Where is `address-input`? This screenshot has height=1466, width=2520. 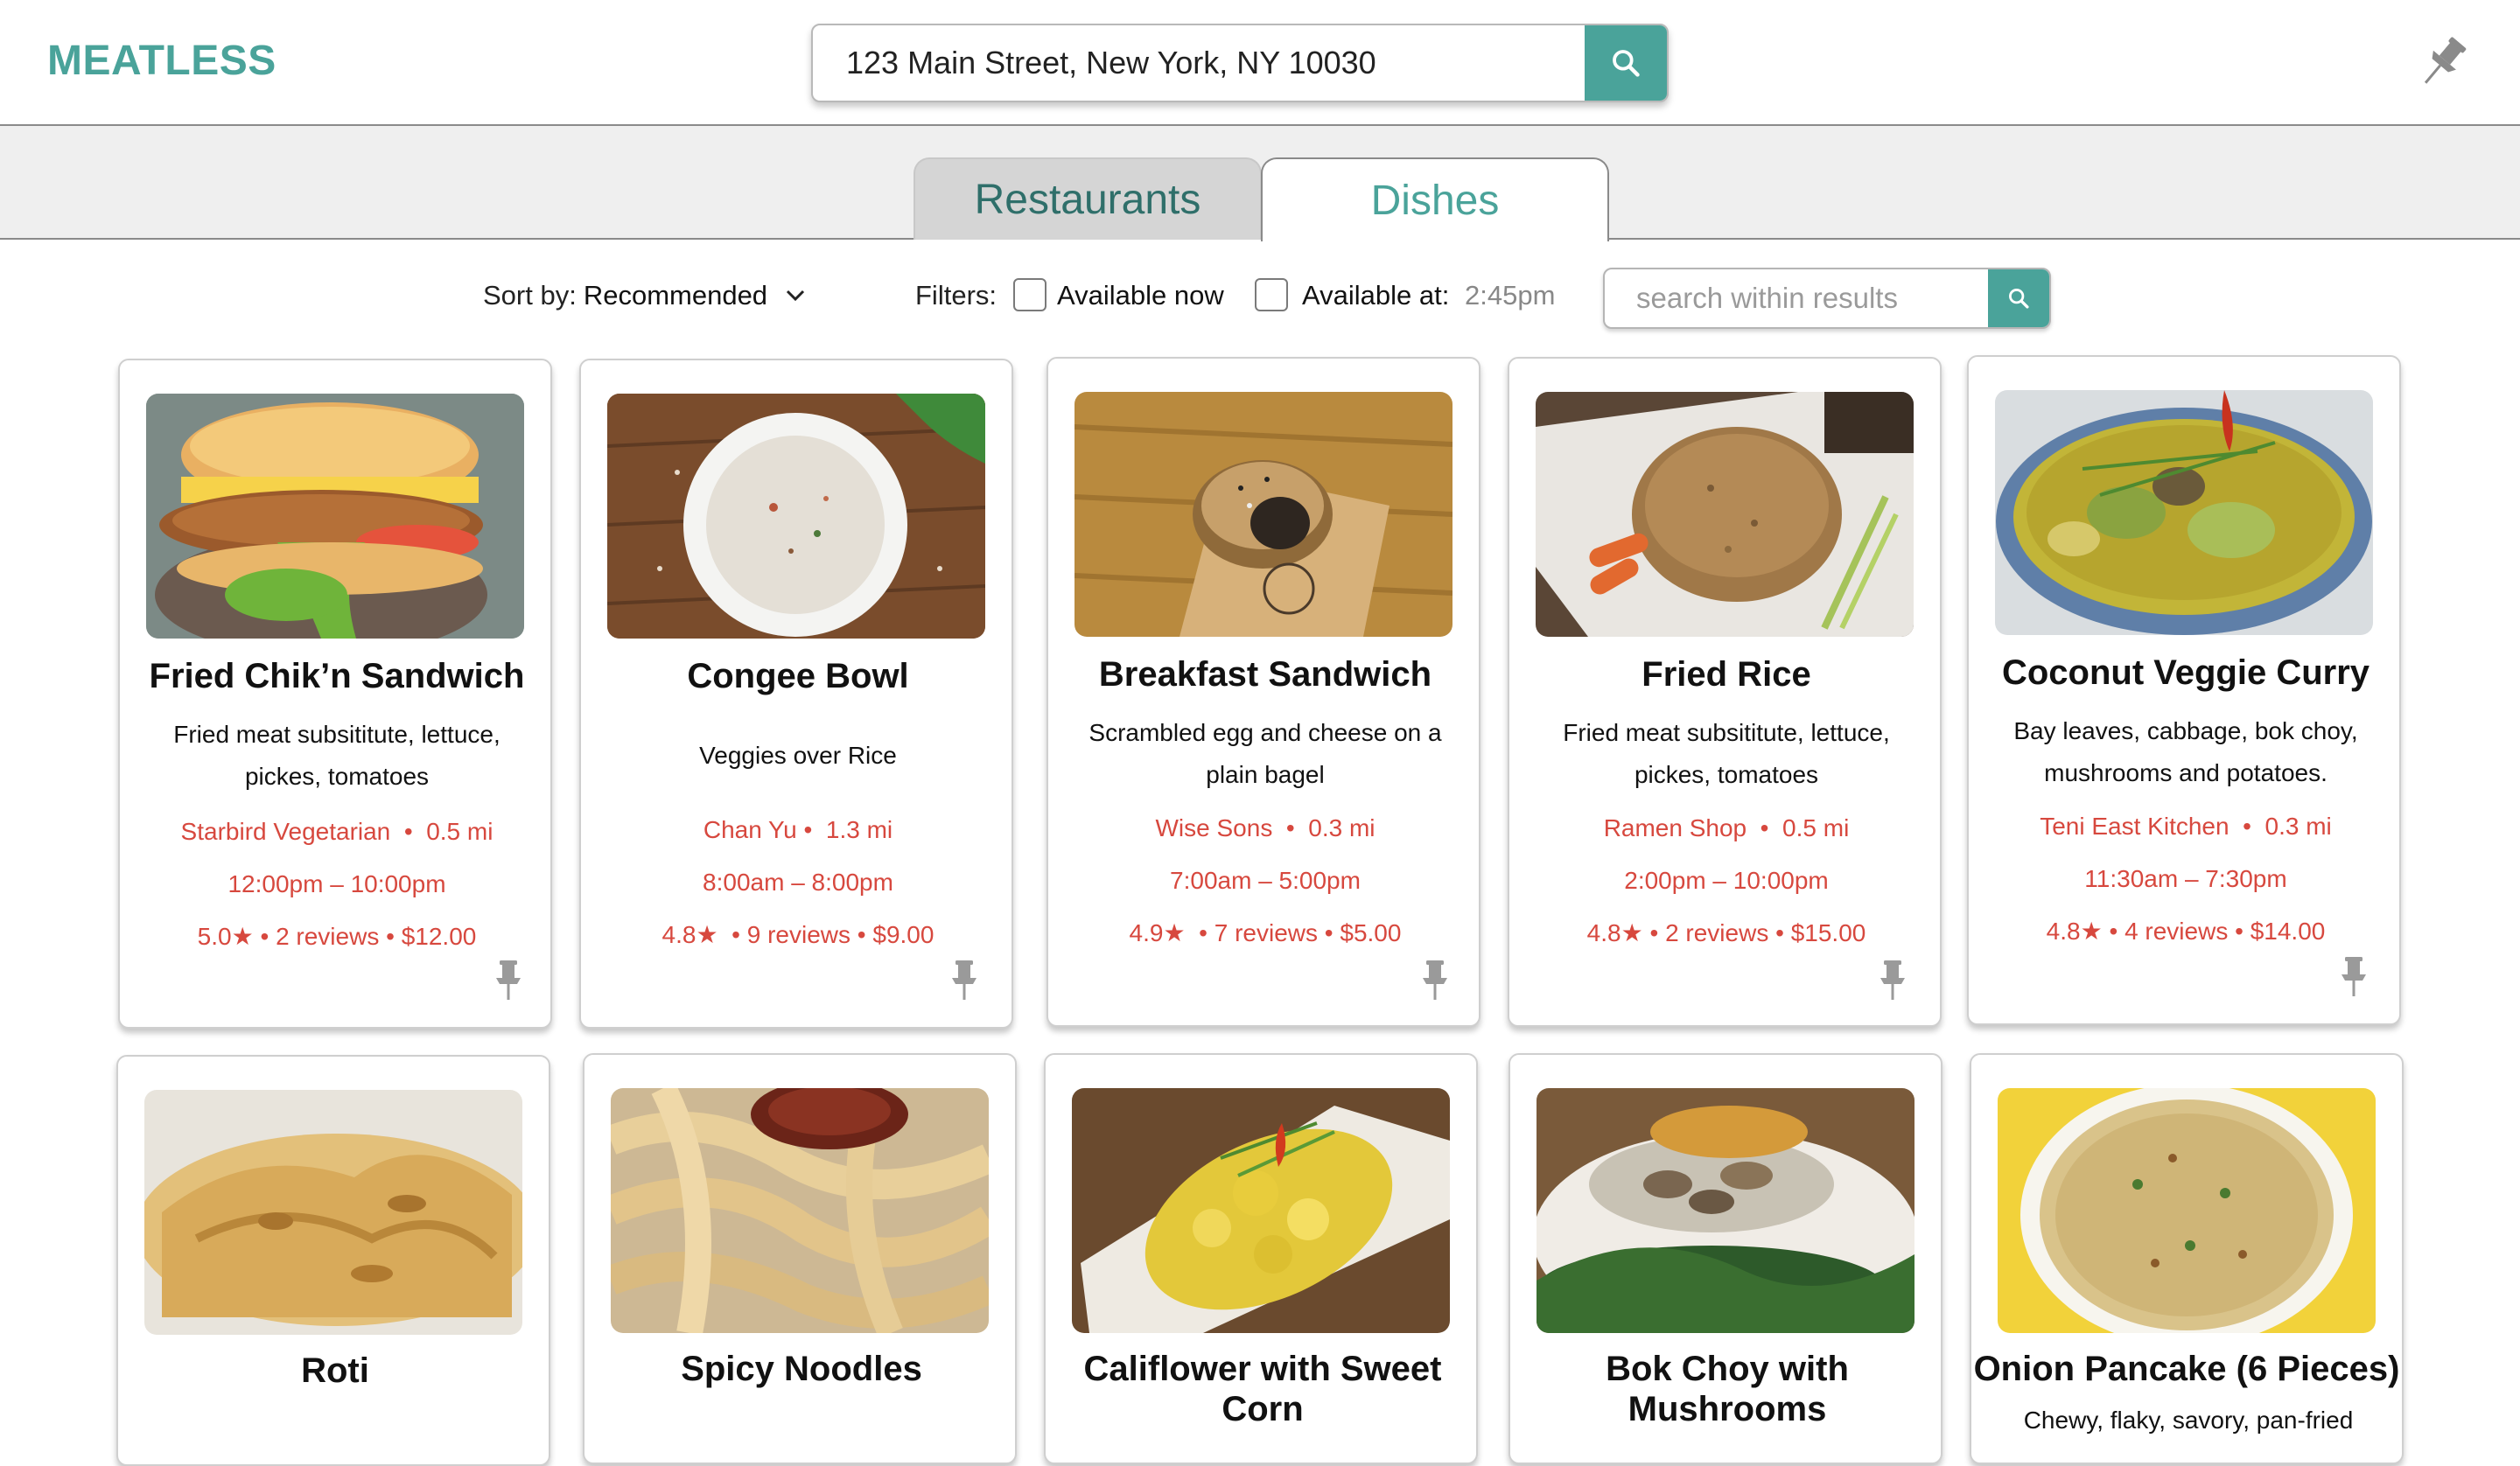 address-input is located at coordinates (1198, 63).